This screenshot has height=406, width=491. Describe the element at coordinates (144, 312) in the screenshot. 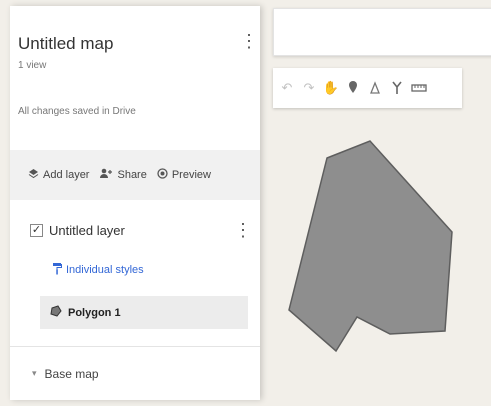

I see `list-item: Polygon 1` at that location.